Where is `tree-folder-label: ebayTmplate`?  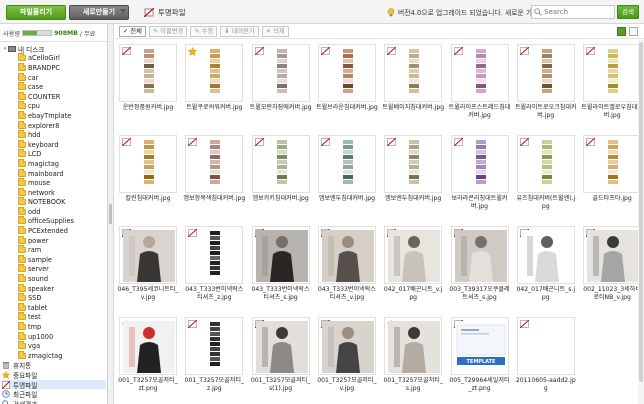
tree-folder-label: ebayTmplate is located at coordinates (49, 116).